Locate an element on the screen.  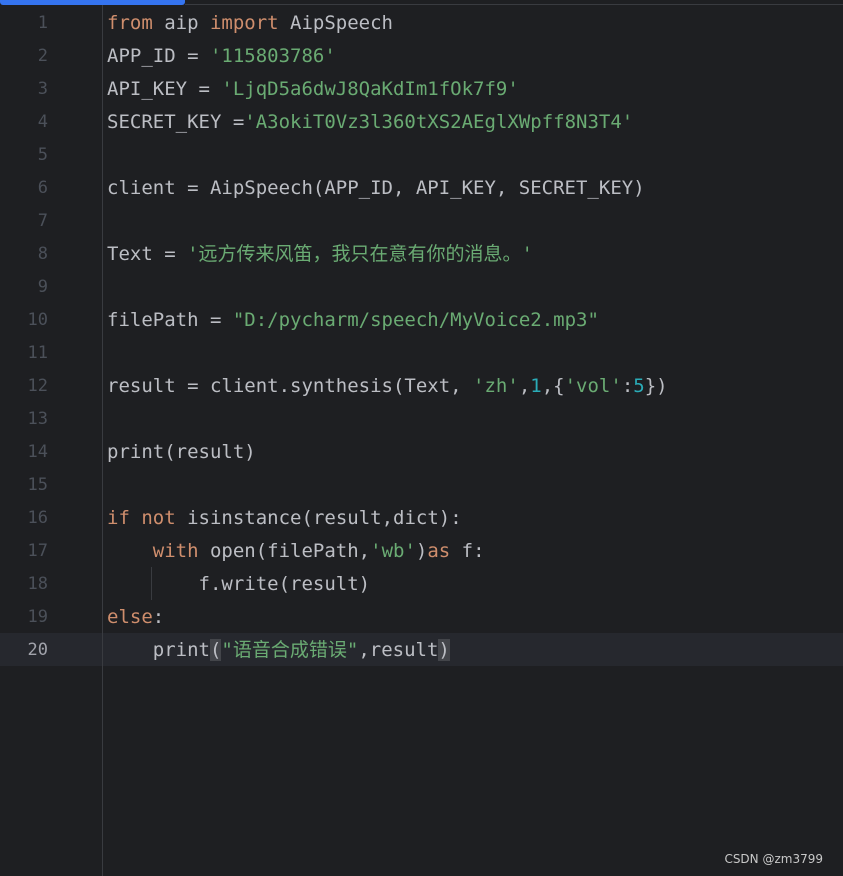
code-line: Text = '远方传来风笛，我只在意有你的消息。' is located at coordinates (475, 254).